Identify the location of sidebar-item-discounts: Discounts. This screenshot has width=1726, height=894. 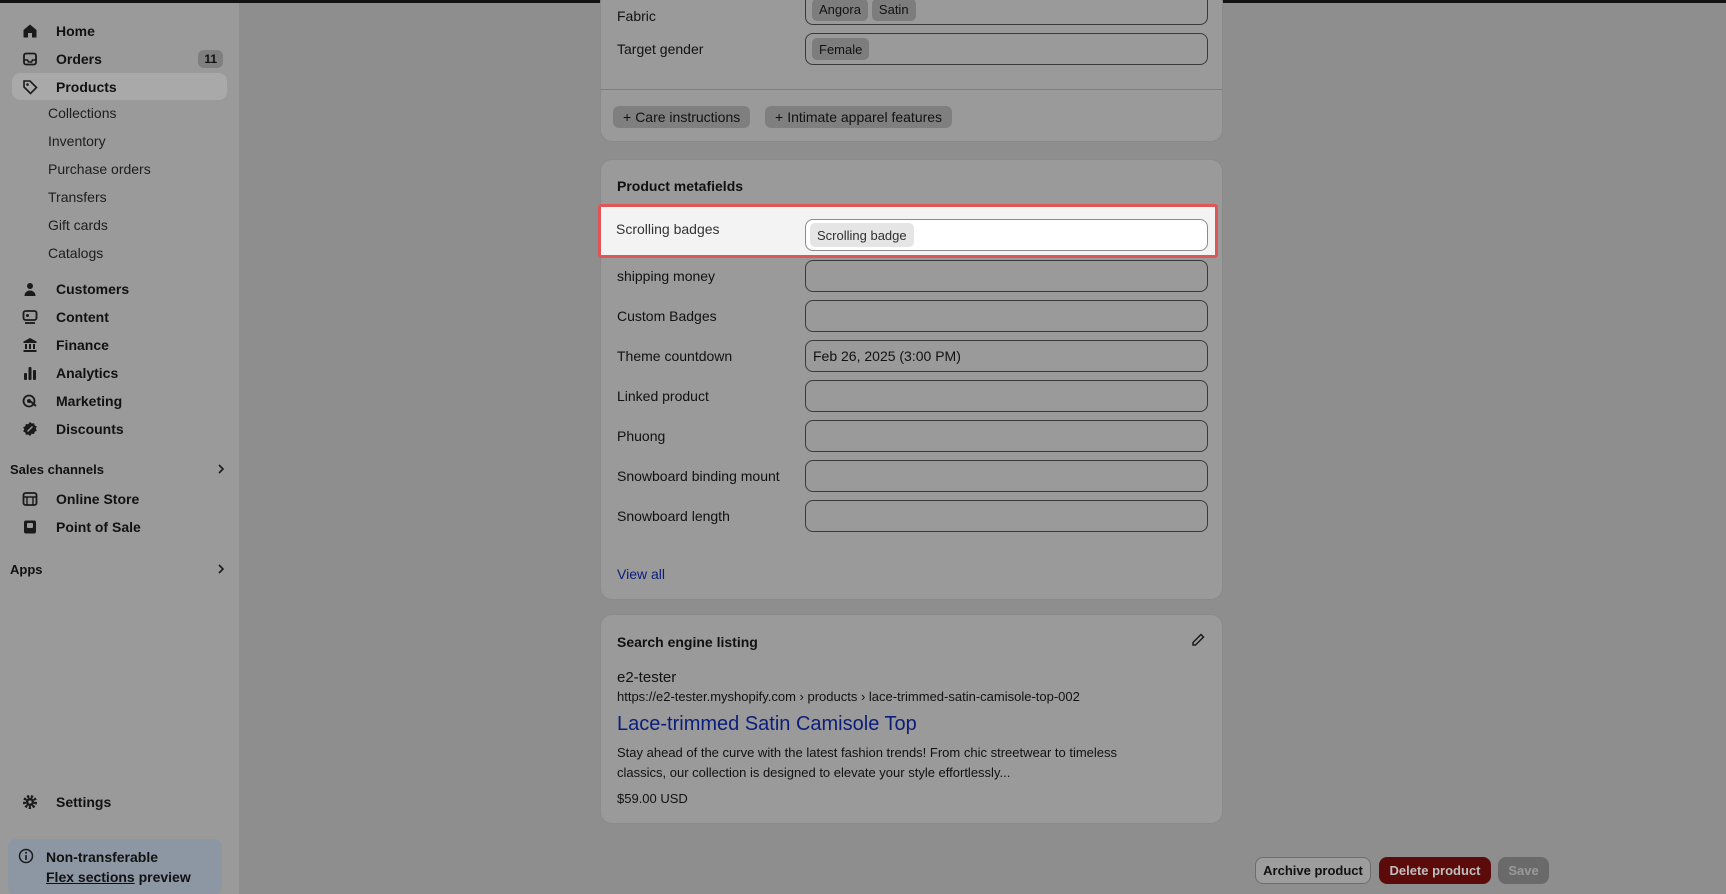
(119, 428).